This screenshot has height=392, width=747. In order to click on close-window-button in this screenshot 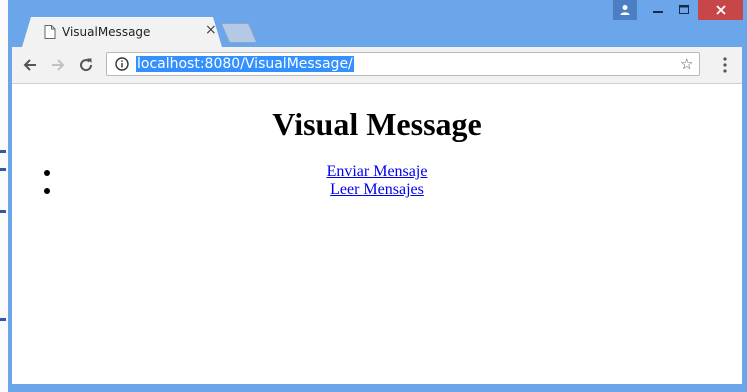, I will do `click(720, 10)`.